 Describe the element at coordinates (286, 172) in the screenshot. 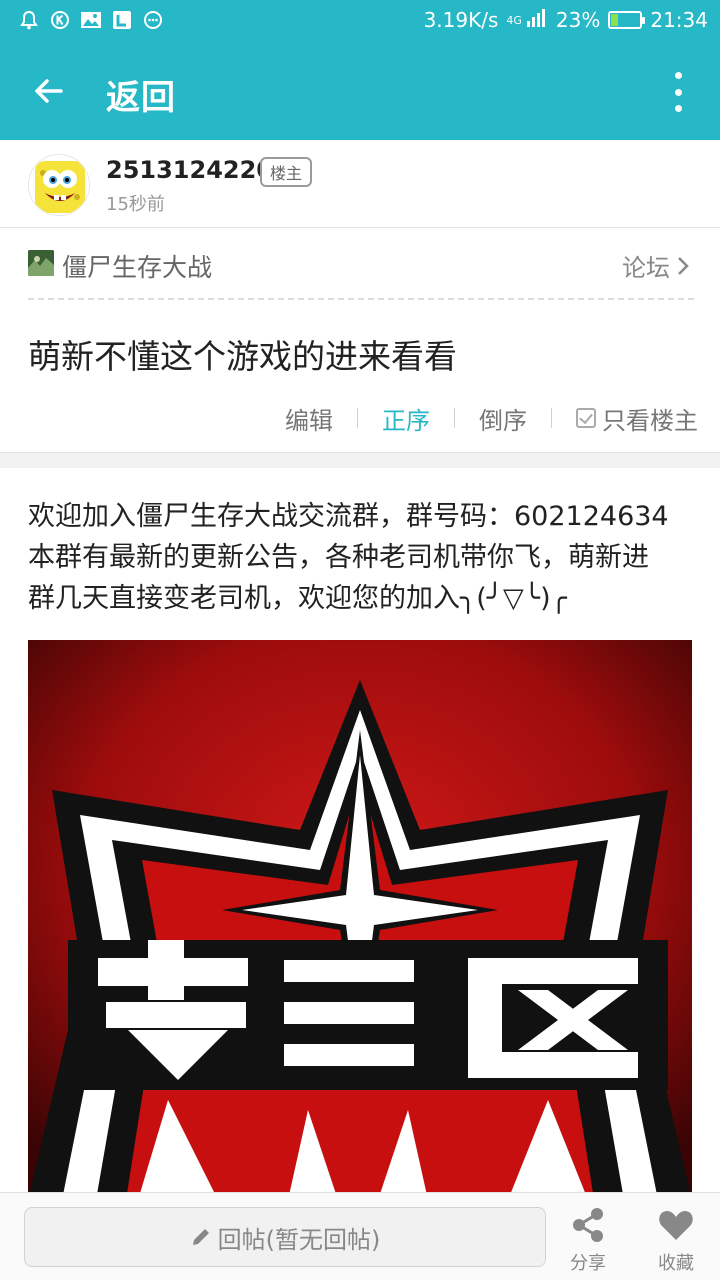

I see `op-badge: 楼主` at that location.